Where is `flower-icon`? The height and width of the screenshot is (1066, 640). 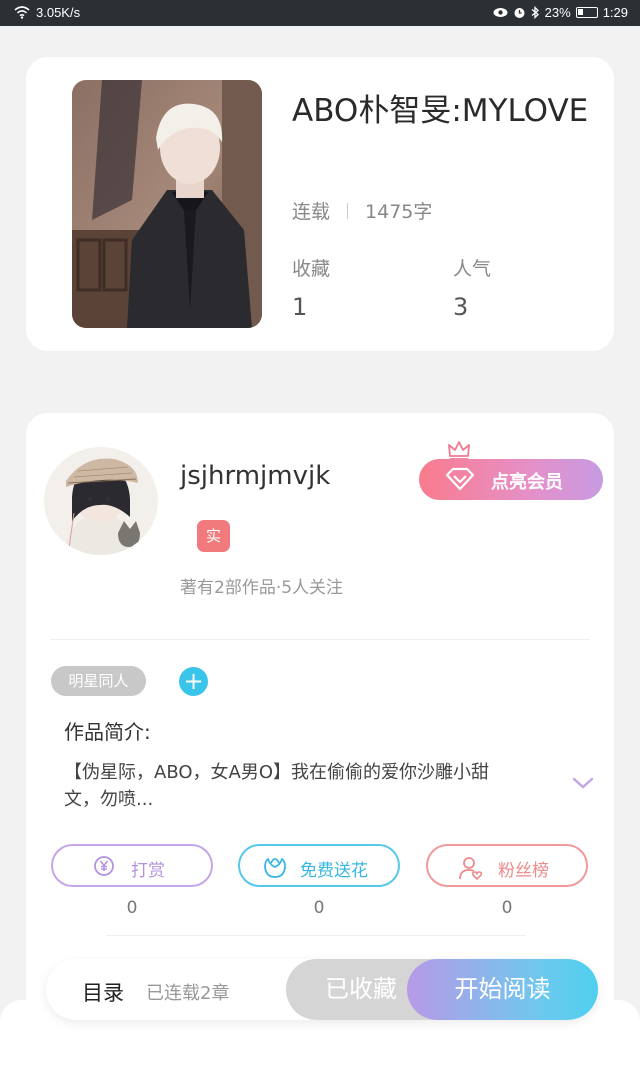
flower-icon is located at coordinates (275, 868).